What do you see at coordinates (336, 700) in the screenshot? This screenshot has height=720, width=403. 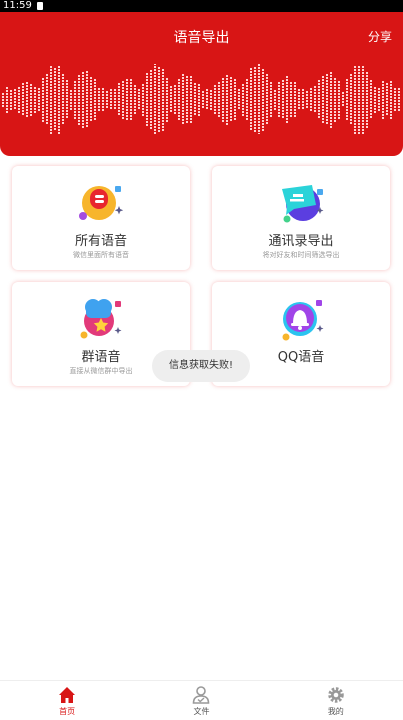 I see `nav-item-mine: 我的` at bounding box center [336, 700].